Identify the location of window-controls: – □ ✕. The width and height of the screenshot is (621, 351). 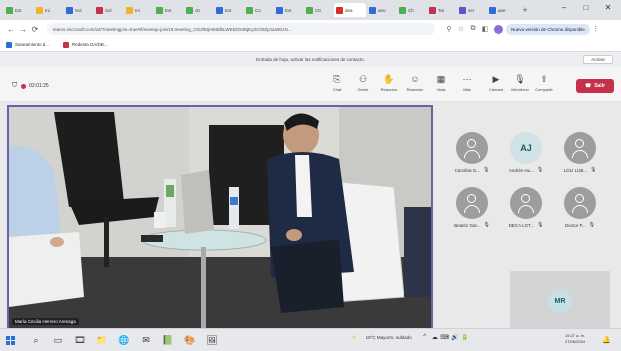
(586, 7).